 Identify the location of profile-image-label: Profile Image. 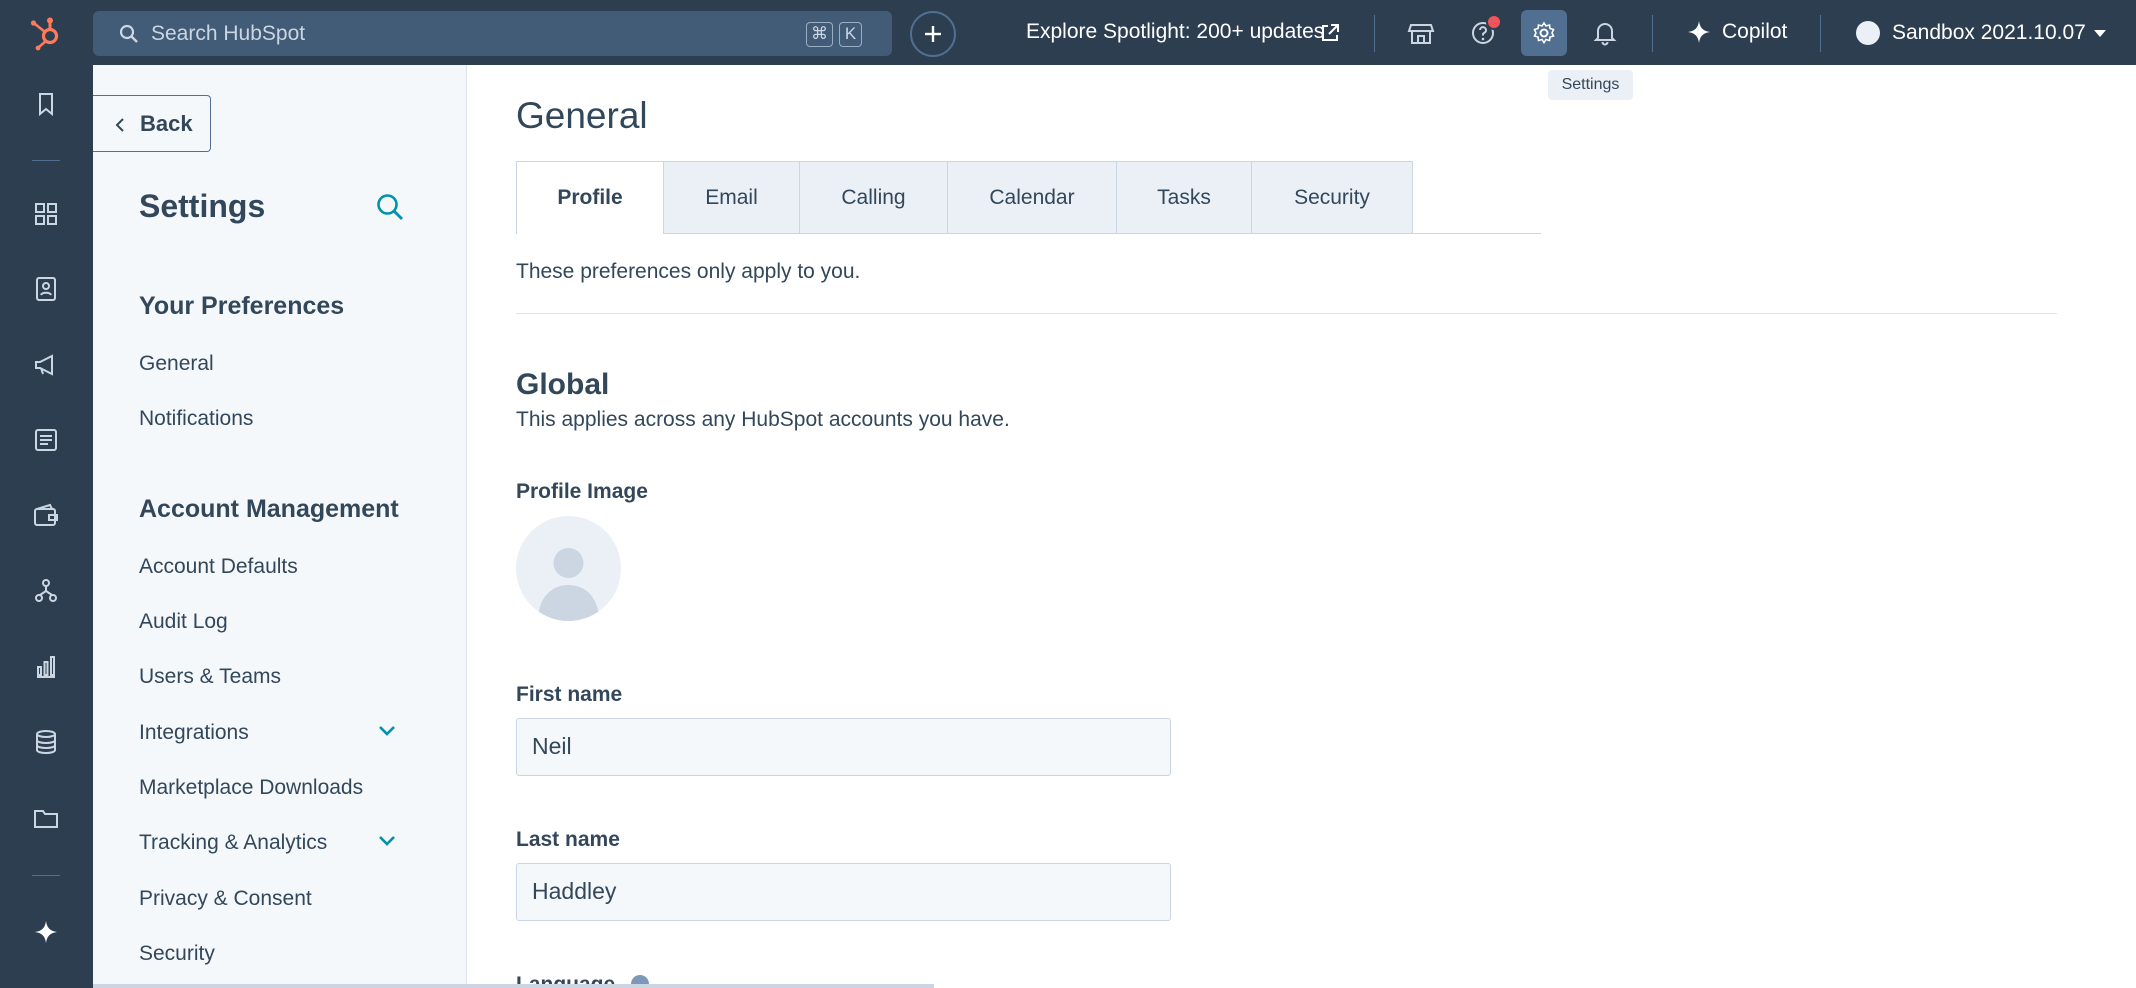
(582, 491).